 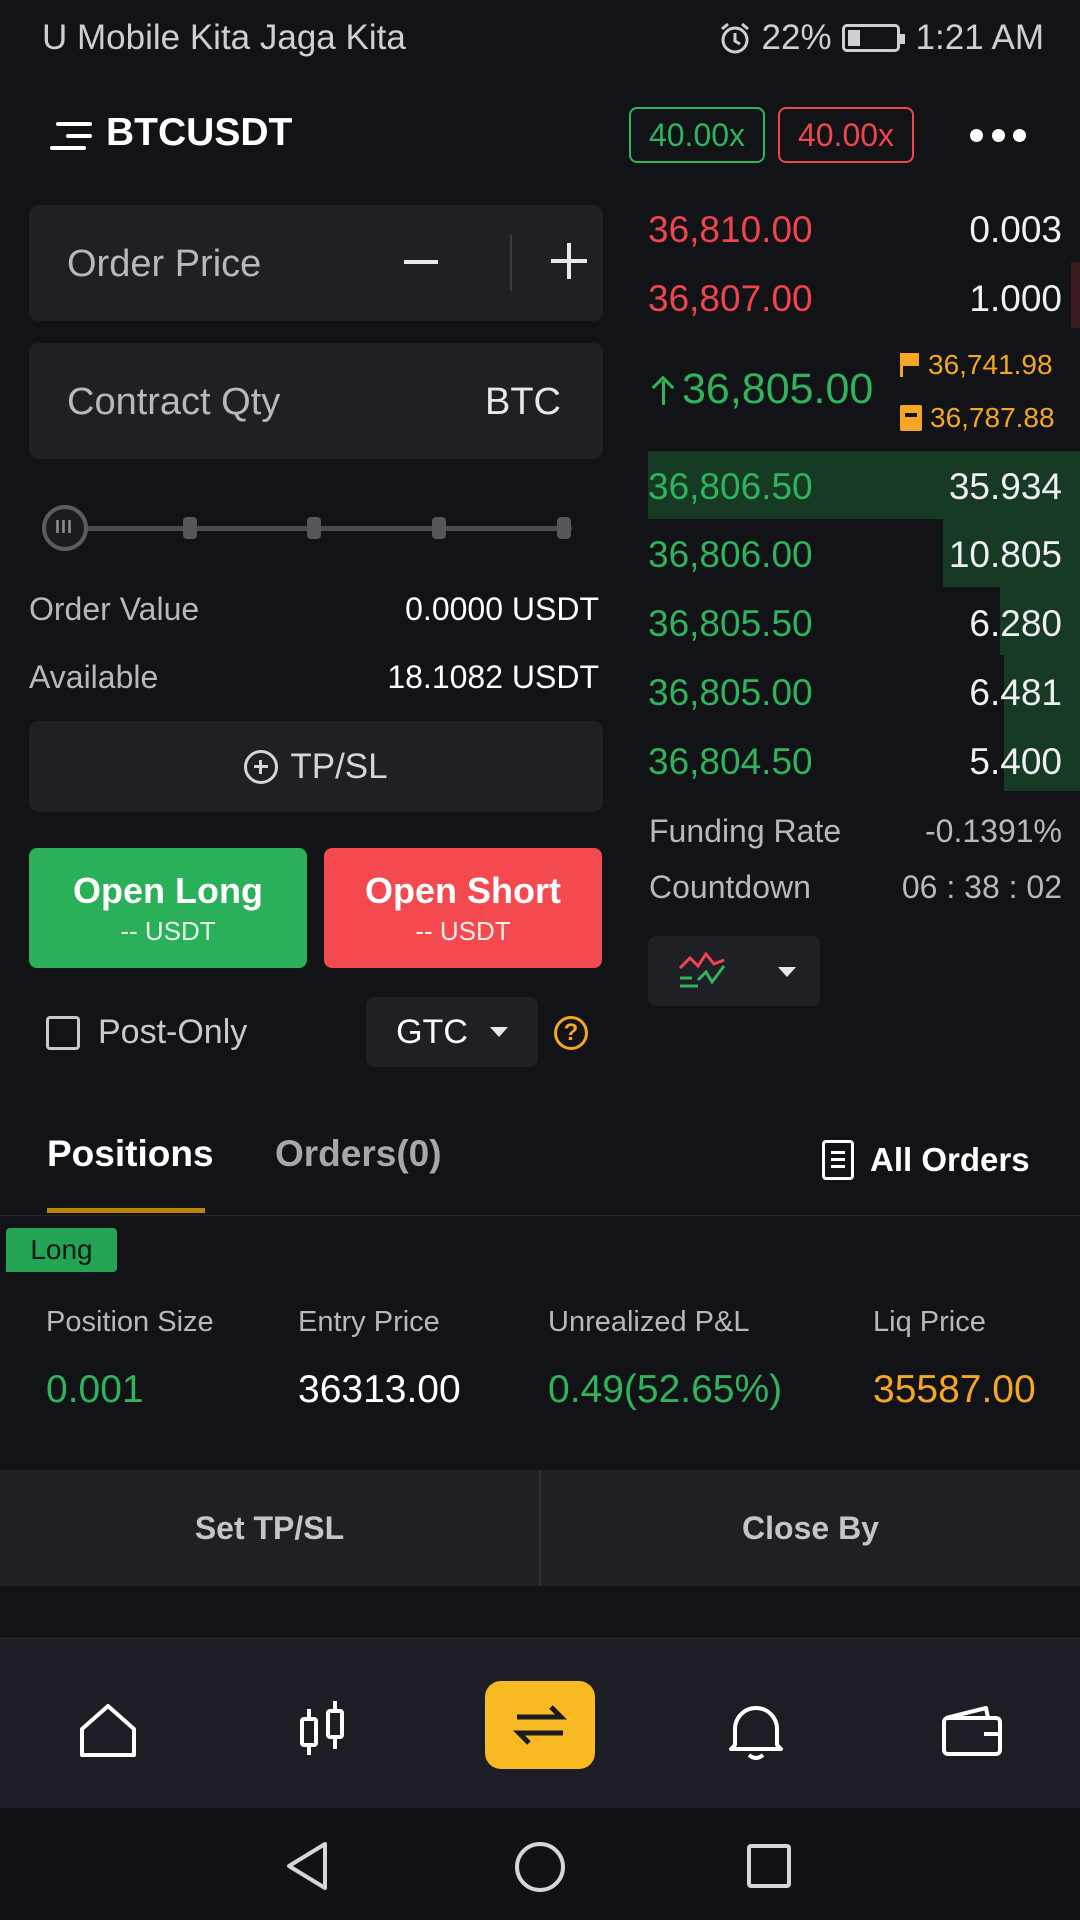 What do you see at coordinates (269, 1528) in the screenshot?
I see `set-tpsl-button: Set TP/SL` at bounding box center [269, 1528].